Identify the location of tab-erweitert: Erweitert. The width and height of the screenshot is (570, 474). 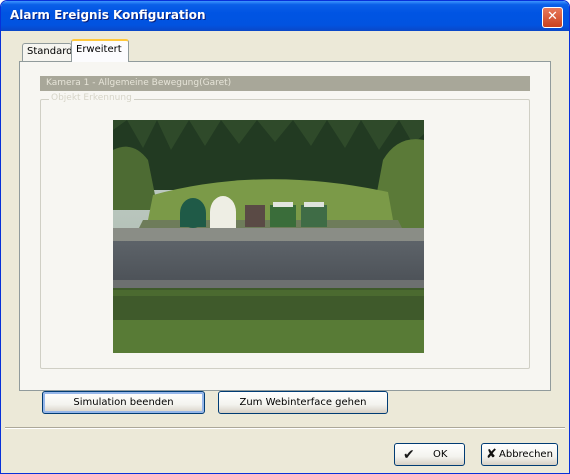
(100, 50).